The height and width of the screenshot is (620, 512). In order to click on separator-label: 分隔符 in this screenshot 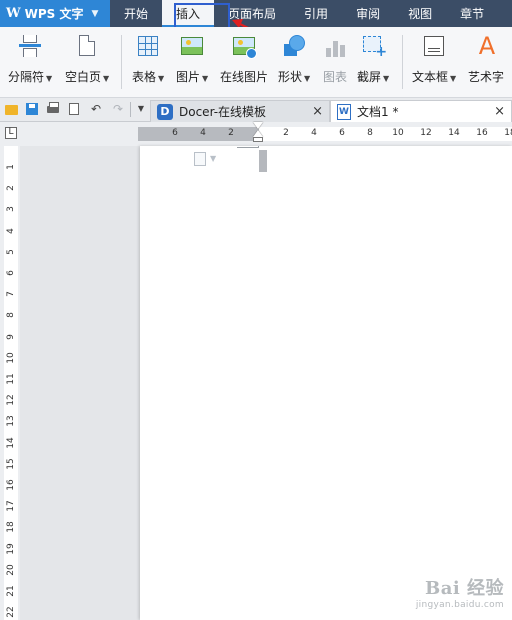, I will do `click(26, 77)`.